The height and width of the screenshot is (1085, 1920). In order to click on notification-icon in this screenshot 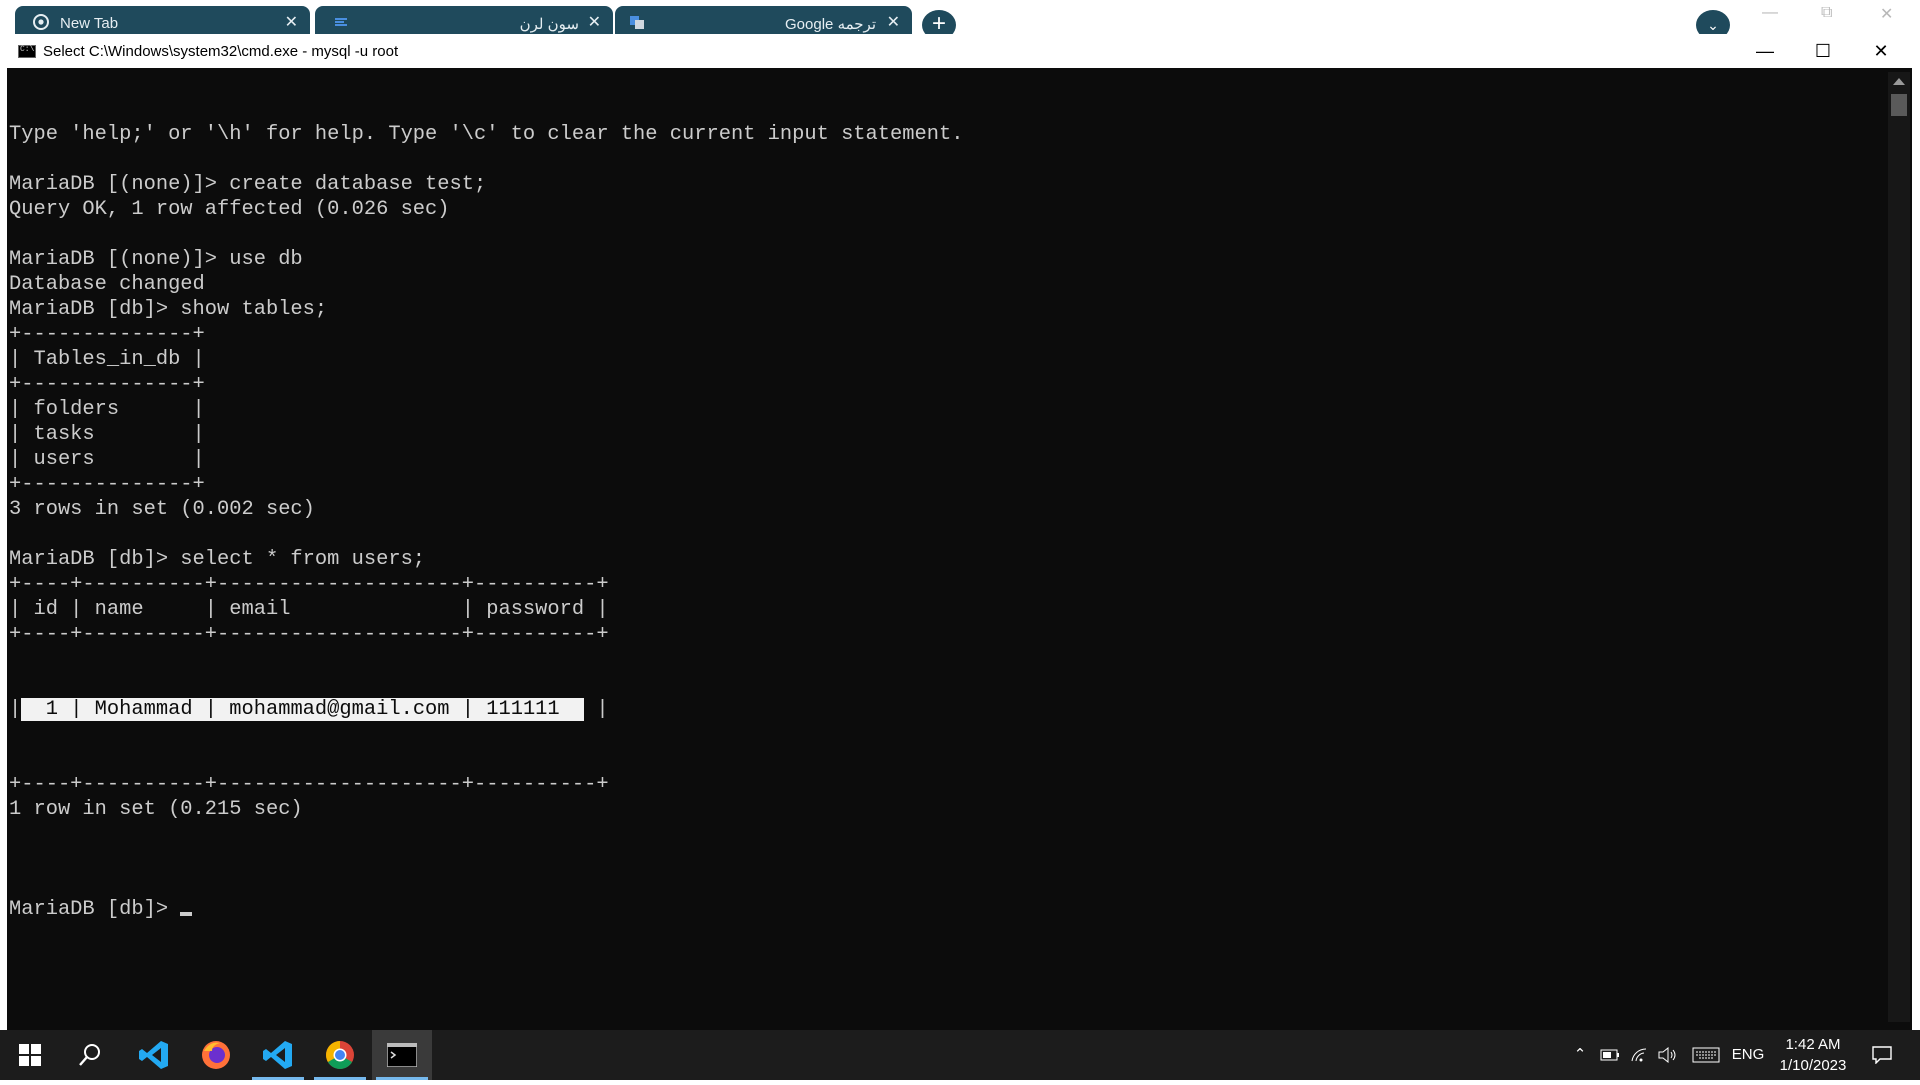, I will do `click(1882, 1055)`.